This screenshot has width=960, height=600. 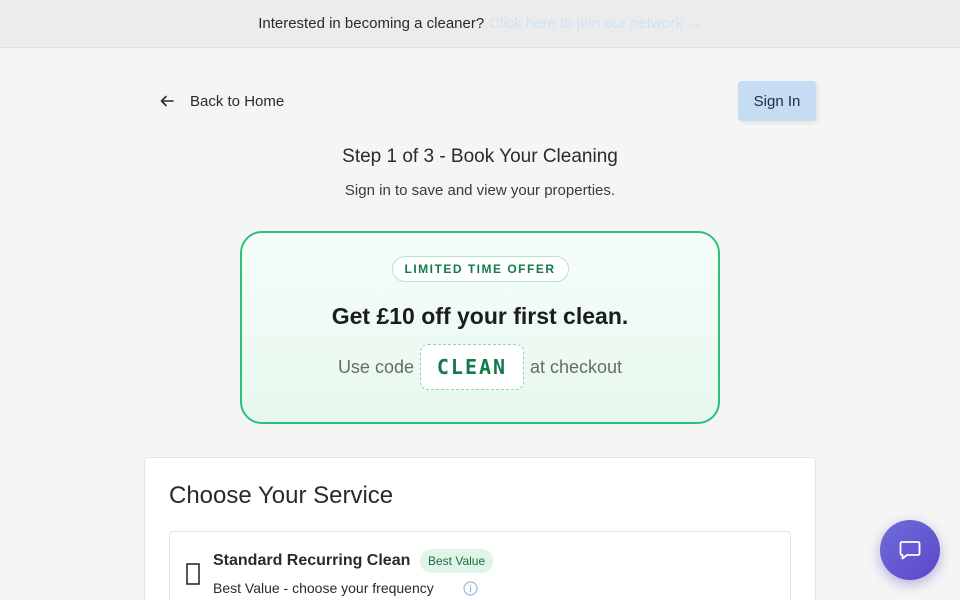 I want to click on header-row: Back to Home Sign In, so click(x=480, y=101).